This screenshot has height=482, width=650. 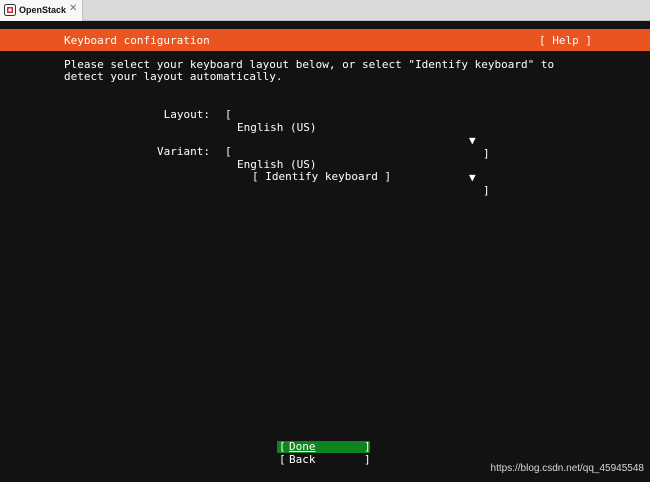 What do you see at coordinates (321, 176) in the screenshot?
I see `identify-keyboard-button: [ Identify keyboard ]` at bounding box center [321, 176].